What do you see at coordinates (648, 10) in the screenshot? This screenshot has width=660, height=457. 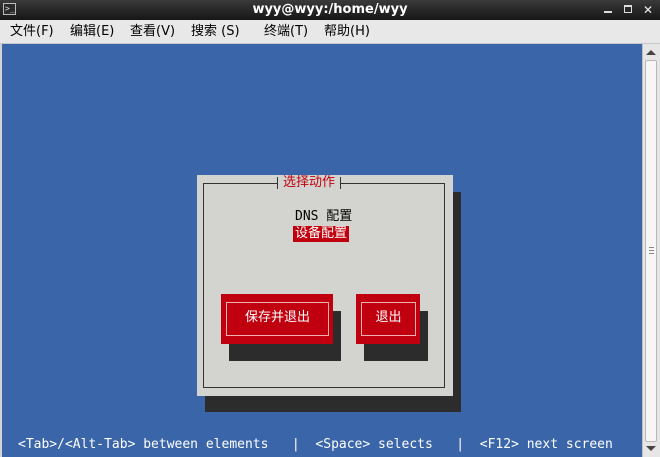 I see `close-icon: ✕` at bounding box center [648, 10].